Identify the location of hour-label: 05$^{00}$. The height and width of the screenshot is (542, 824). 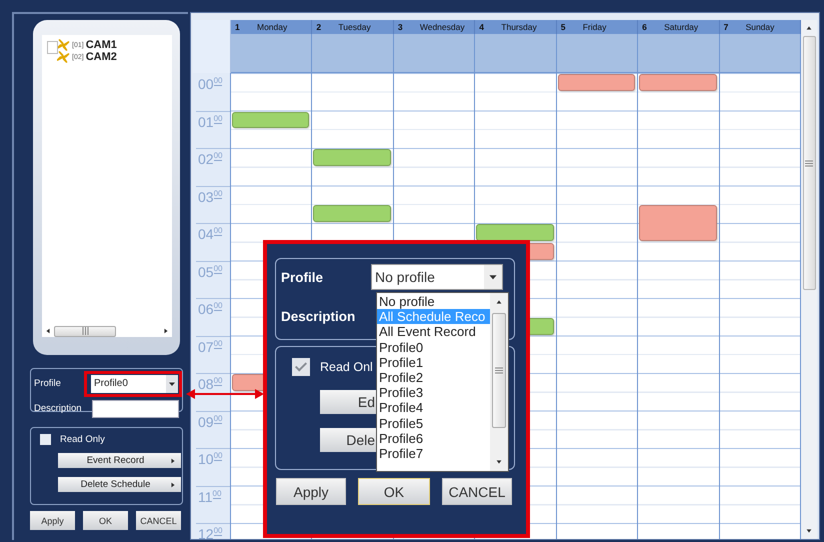
(213, 279).